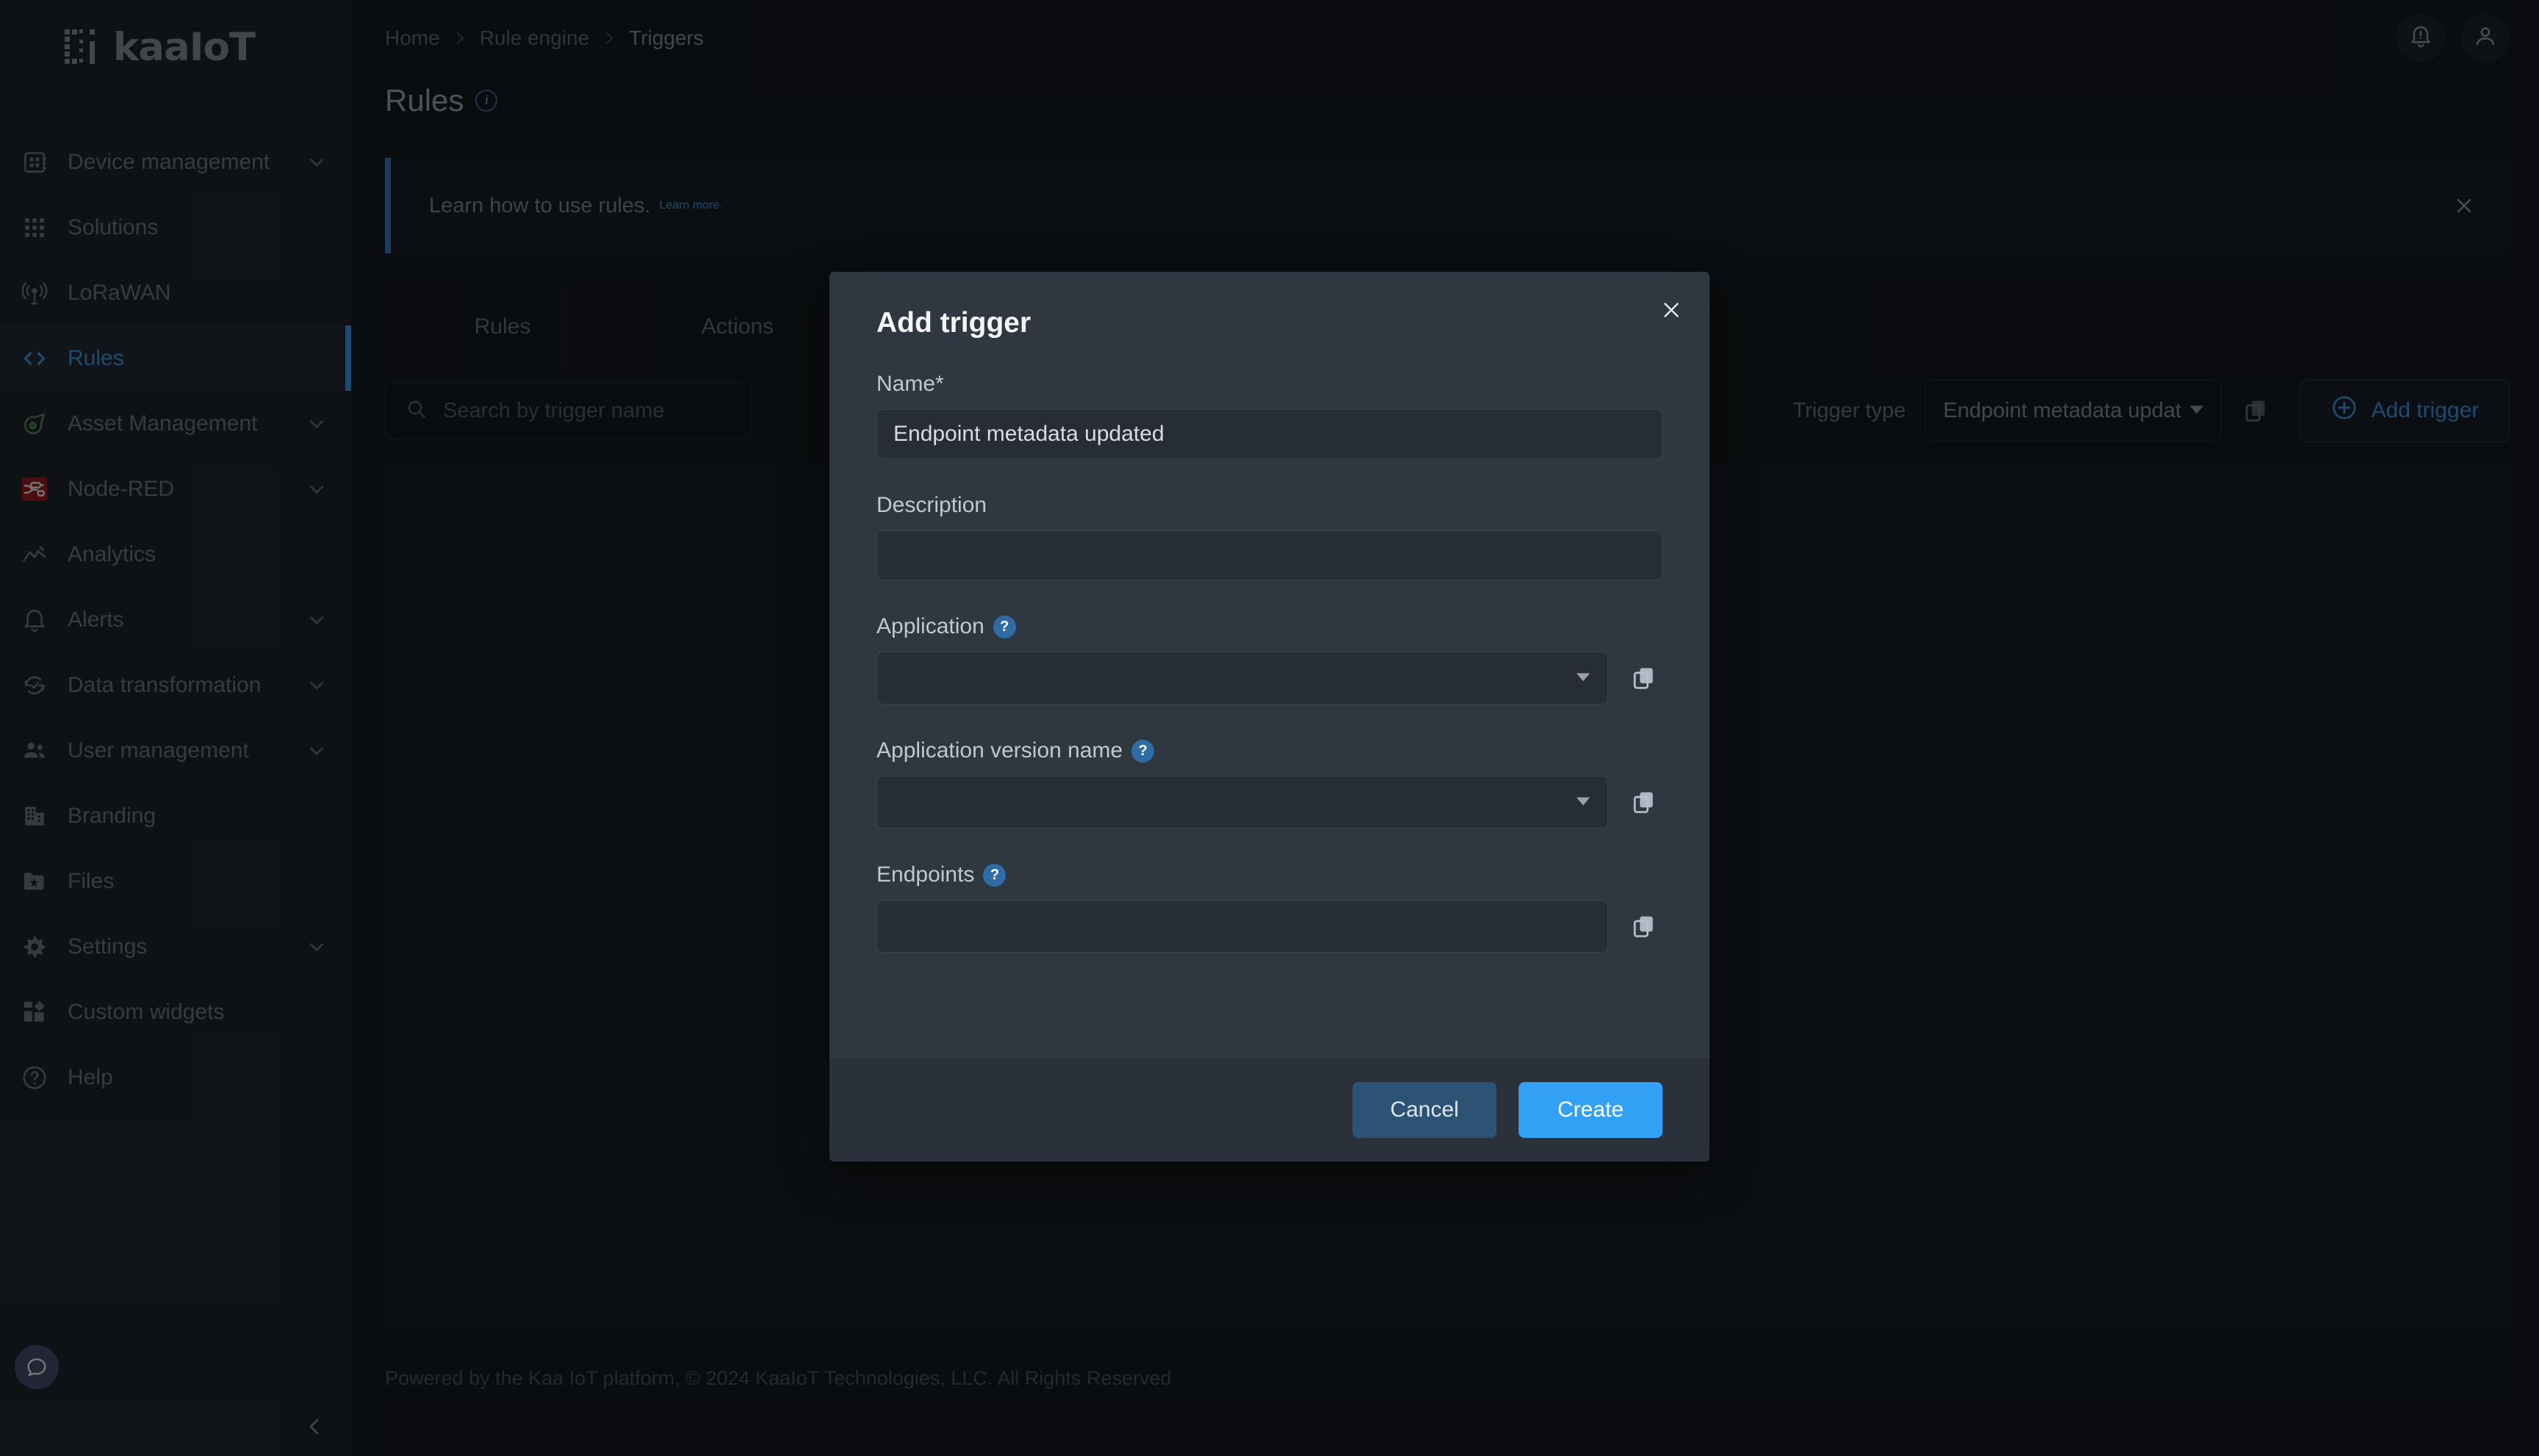 The width and height of the screenshot is (2539, 1456). I want to click on field-application-version-name: Application version name ?, so click(1269, 783).